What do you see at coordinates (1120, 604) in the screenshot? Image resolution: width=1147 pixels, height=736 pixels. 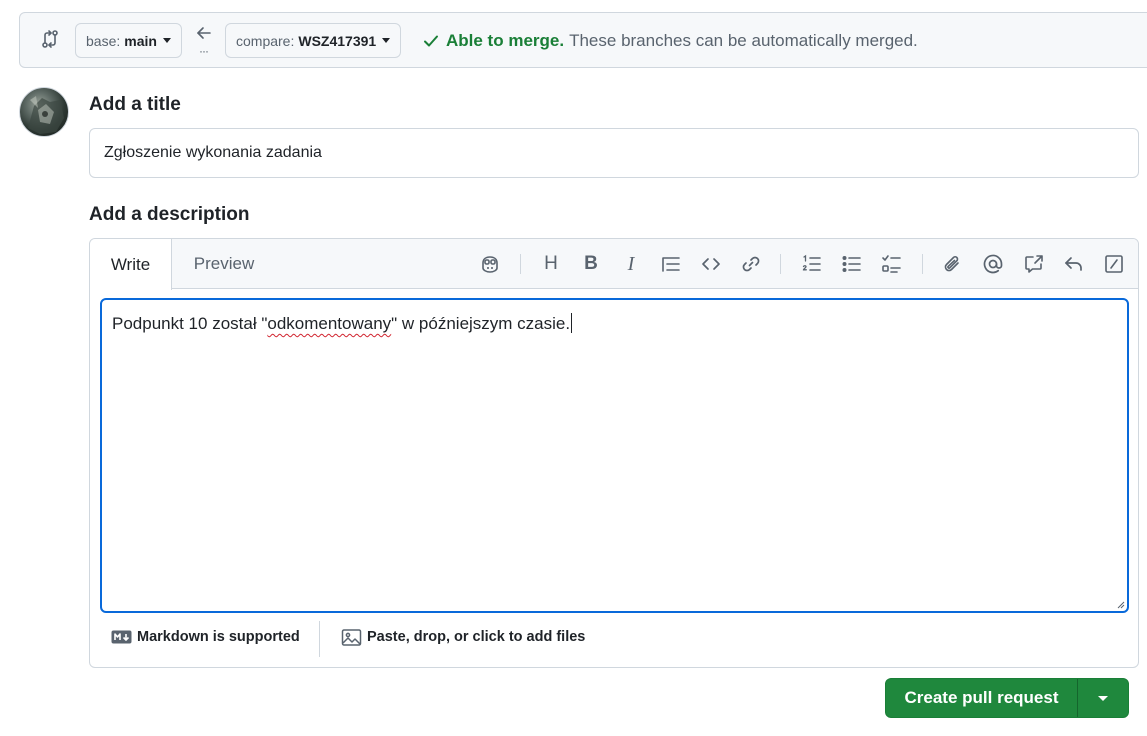 I see `resize-handle-icon` at bounding box center [1120, 604].